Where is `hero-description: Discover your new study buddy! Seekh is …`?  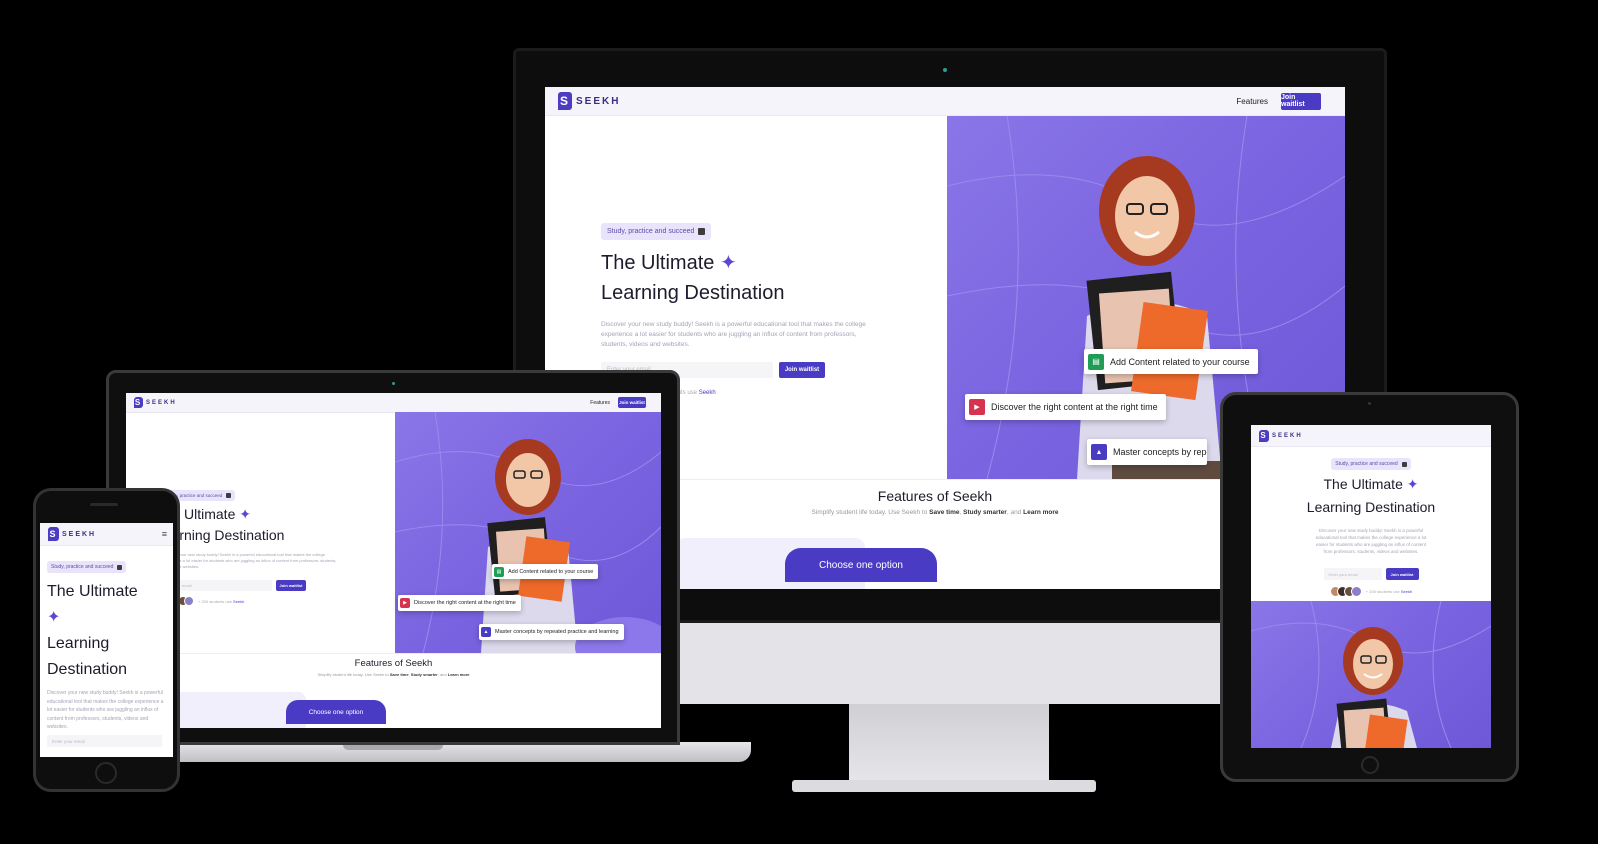
hero-description: Discover your new study buddy! Seekh is … is located at coordinates (1371, 541).